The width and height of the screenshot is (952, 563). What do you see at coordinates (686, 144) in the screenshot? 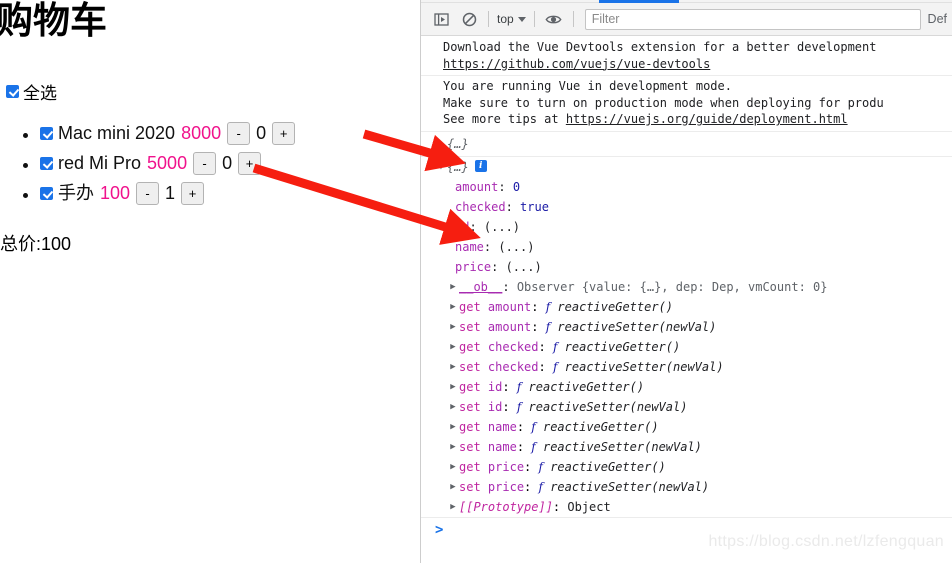
I see `collapsed-object-row: ▶ {…}` at bounding box center [686, 144].